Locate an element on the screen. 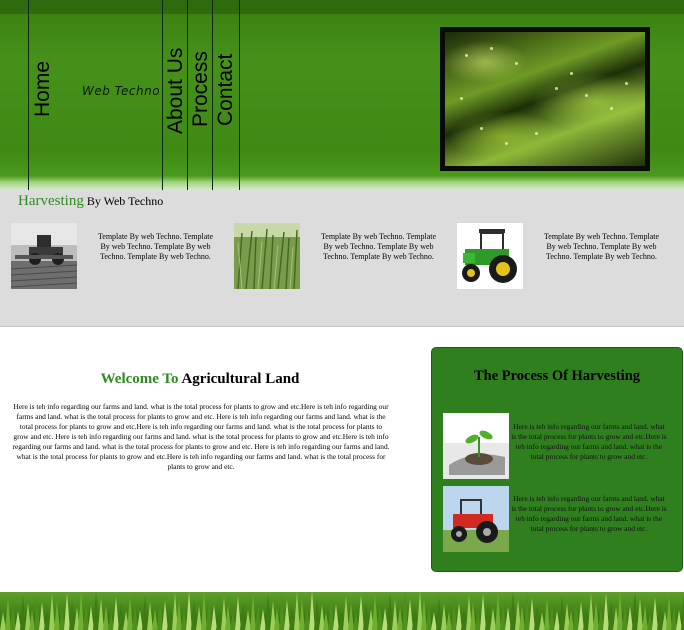 The width and height of the screenshot is (684, 630). tagline: Harvesting By Web Techno is located at coordinates (90, 201).